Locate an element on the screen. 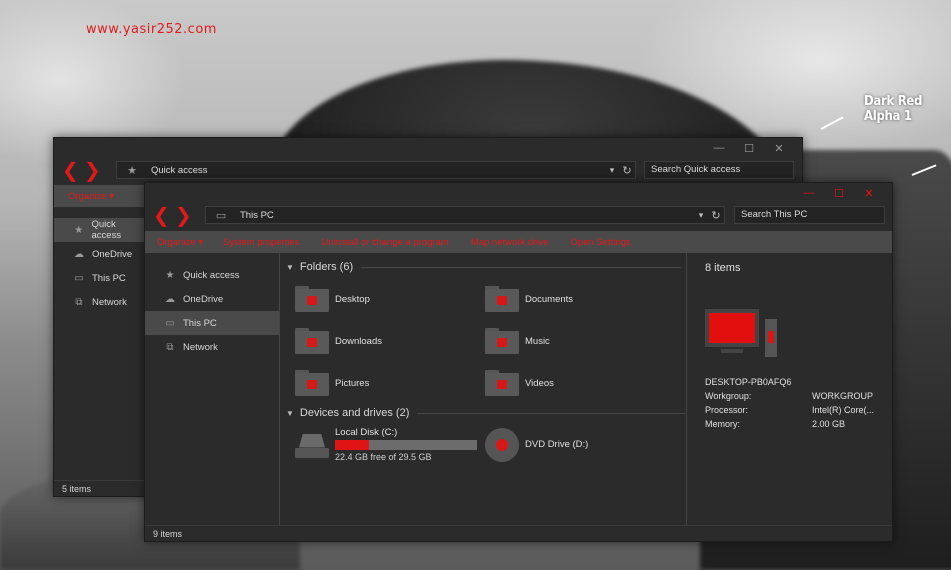 The height and width of the screenshot is (570, 951). drive-usage-bar is located at coordinates (406, 445).